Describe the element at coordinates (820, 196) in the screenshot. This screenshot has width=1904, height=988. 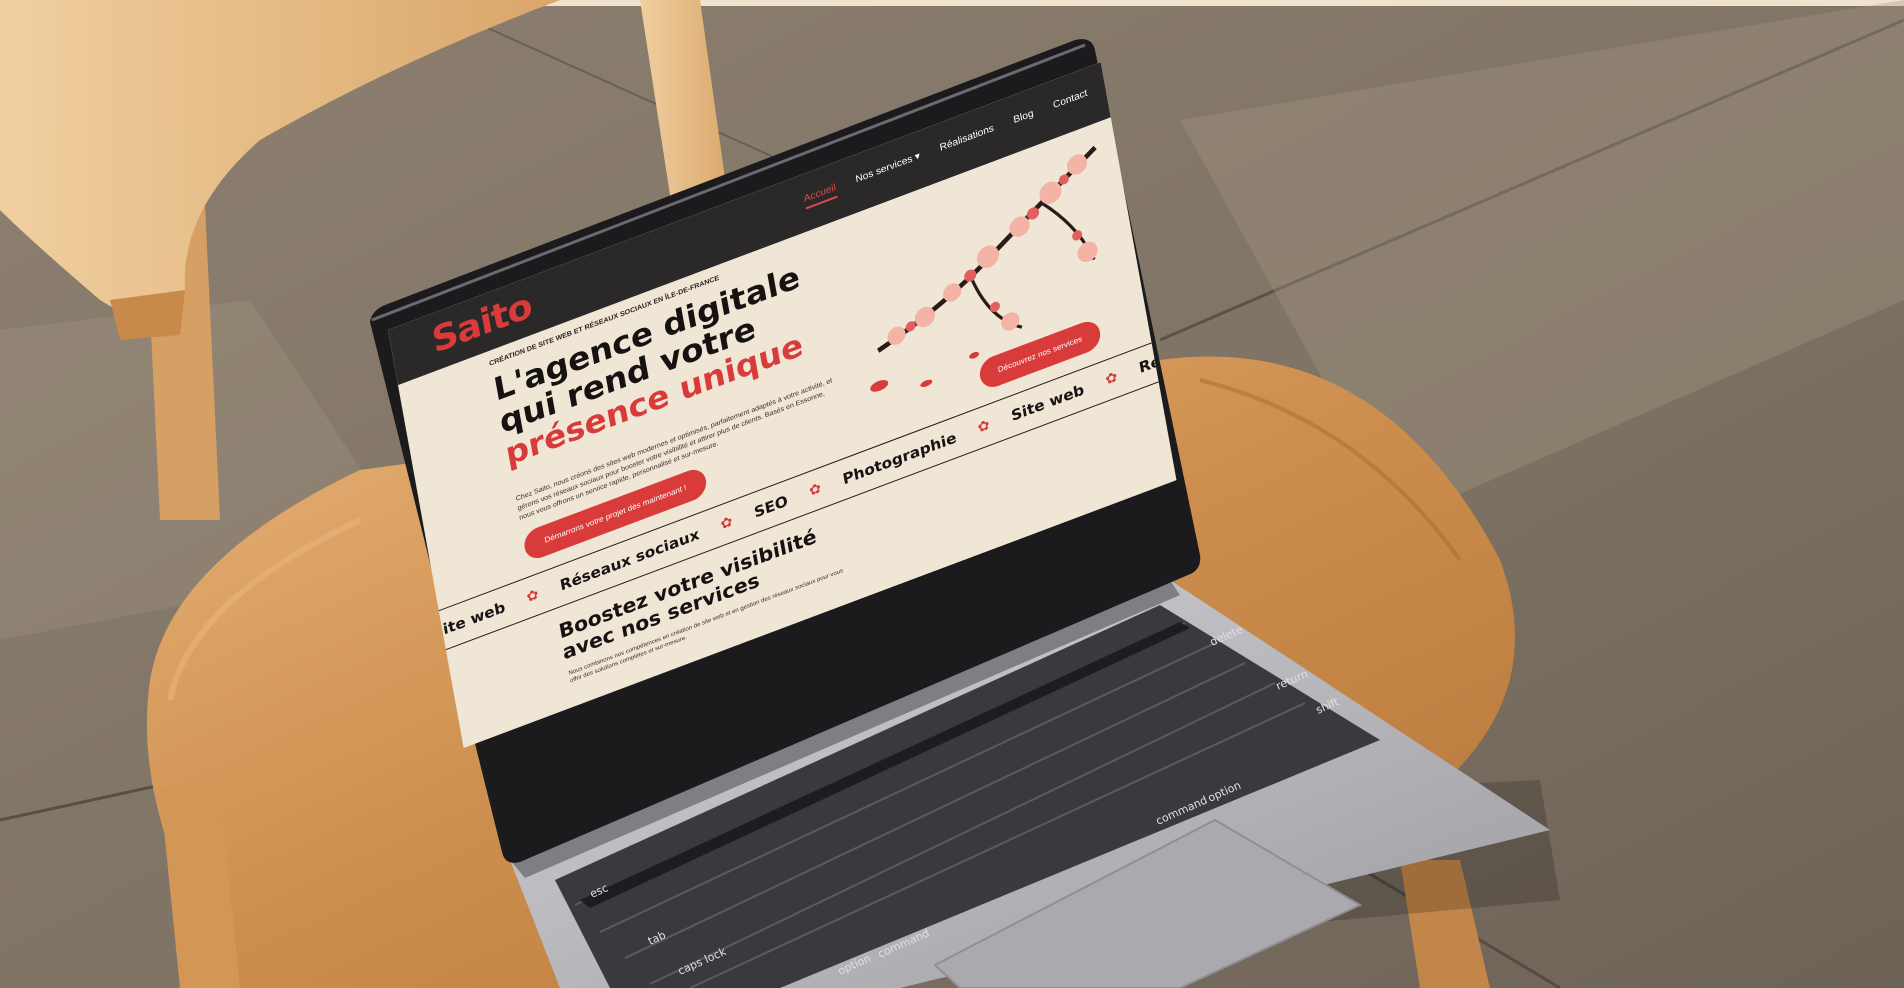
I see `nav-accueil: Accueil` at that location.